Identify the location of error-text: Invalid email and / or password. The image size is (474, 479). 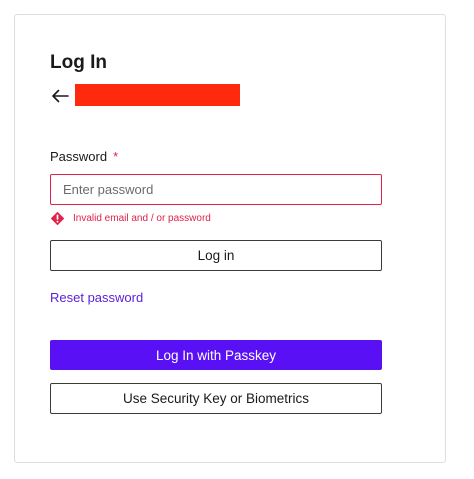
(142, 218).